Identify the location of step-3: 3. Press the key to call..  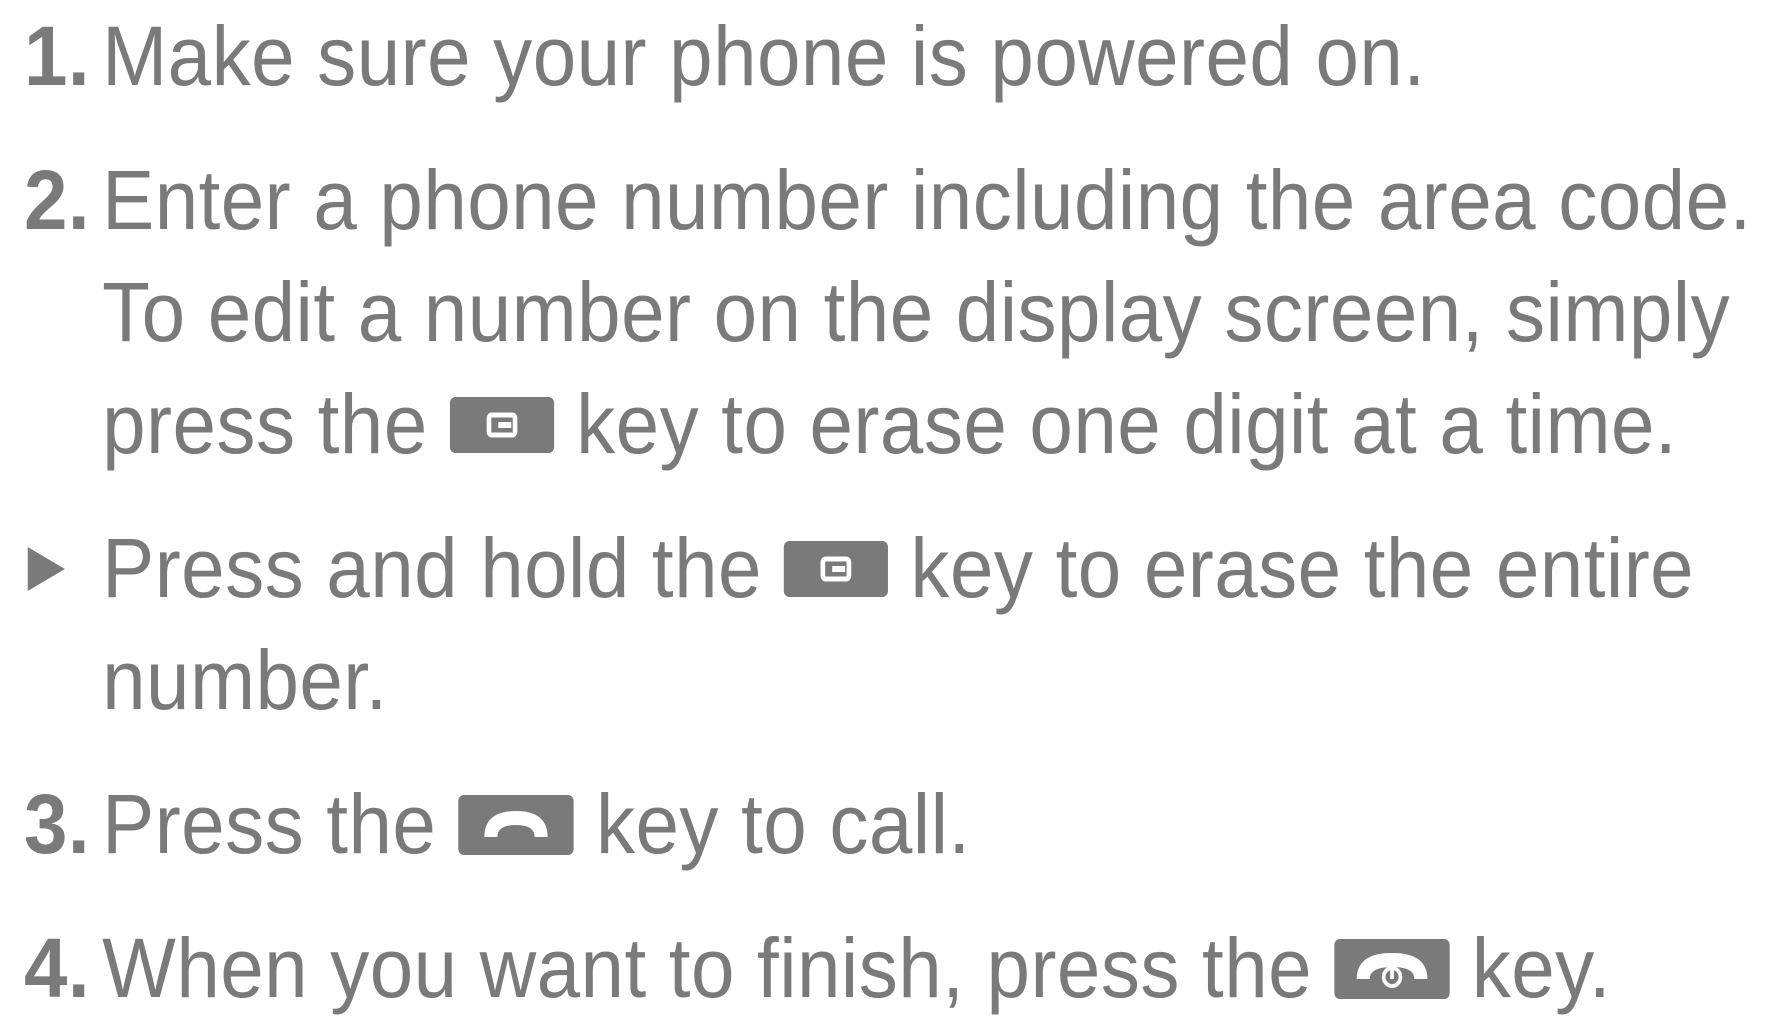
(842, 824).